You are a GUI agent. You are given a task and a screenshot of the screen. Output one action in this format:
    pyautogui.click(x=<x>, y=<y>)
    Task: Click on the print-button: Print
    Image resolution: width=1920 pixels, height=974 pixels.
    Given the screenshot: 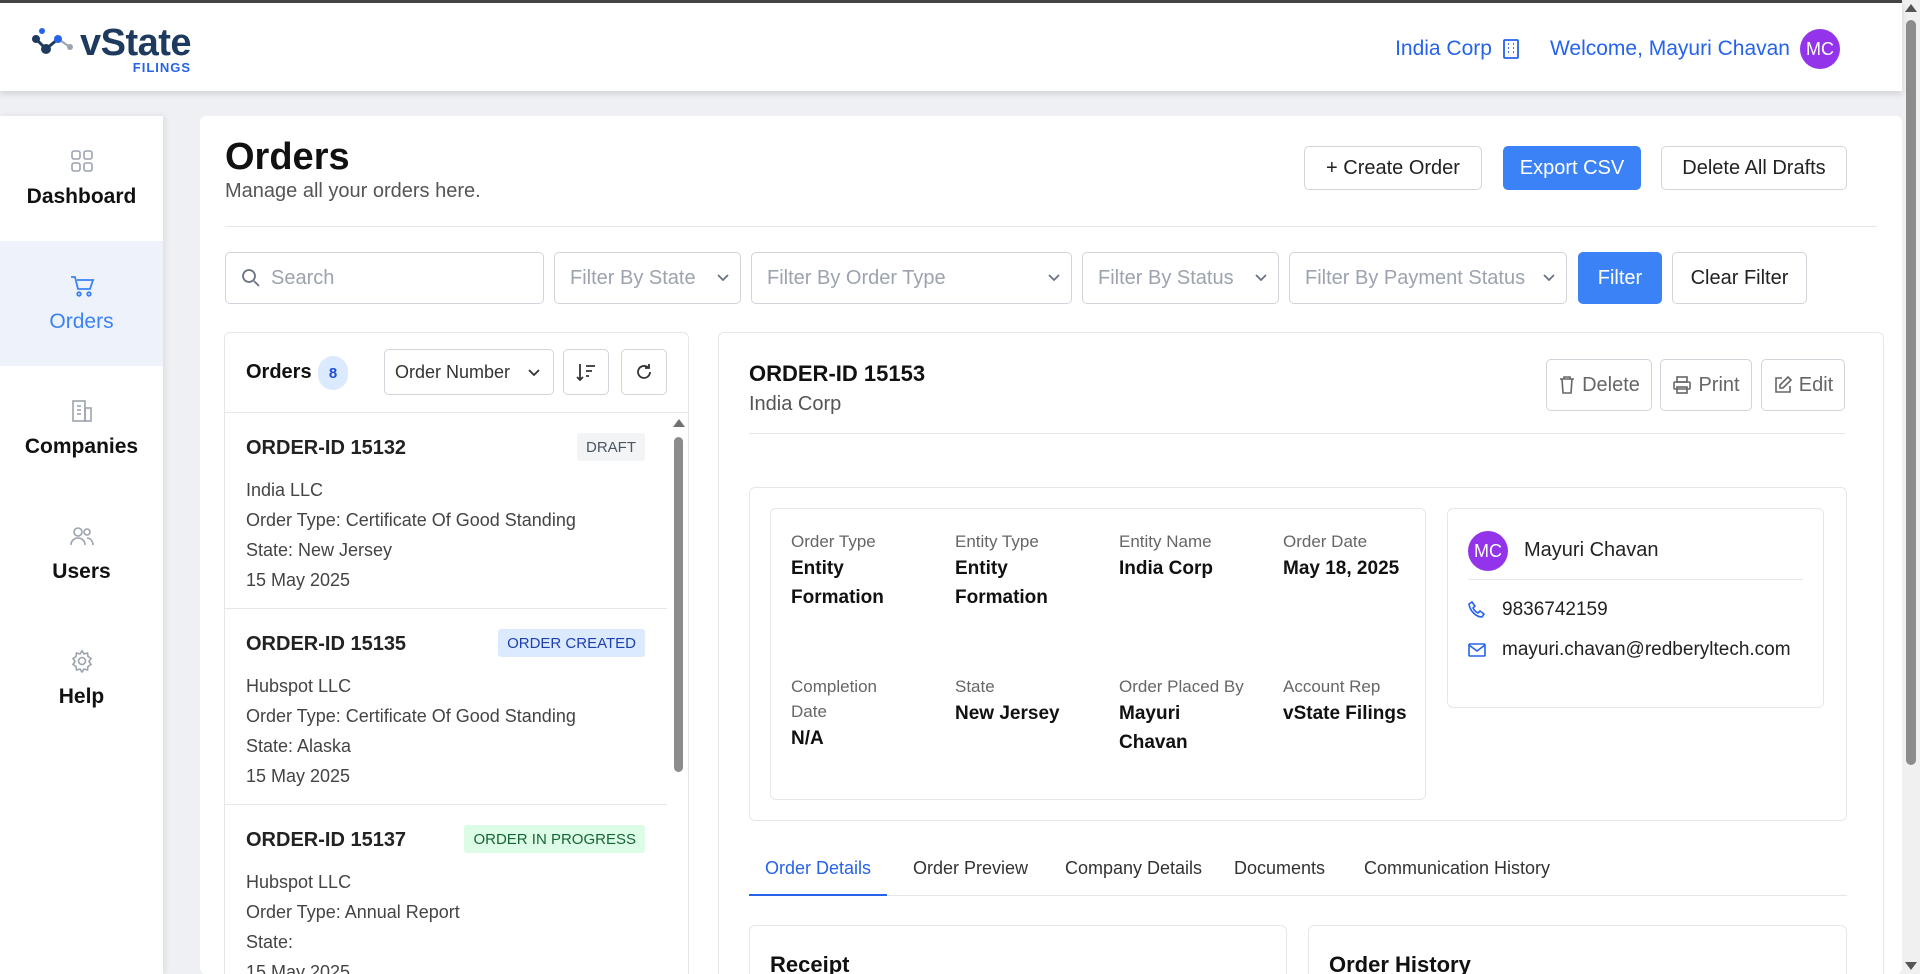 What is the action you would take?
    pyautogui.click(x=1706, y=385)
    